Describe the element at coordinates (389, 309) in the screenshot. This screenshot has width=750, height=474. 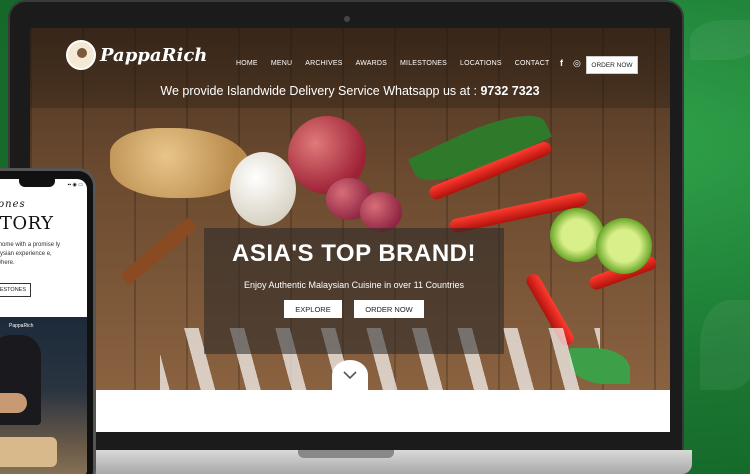
I see `hero-order-now-button: ORDER NOW` at that location.